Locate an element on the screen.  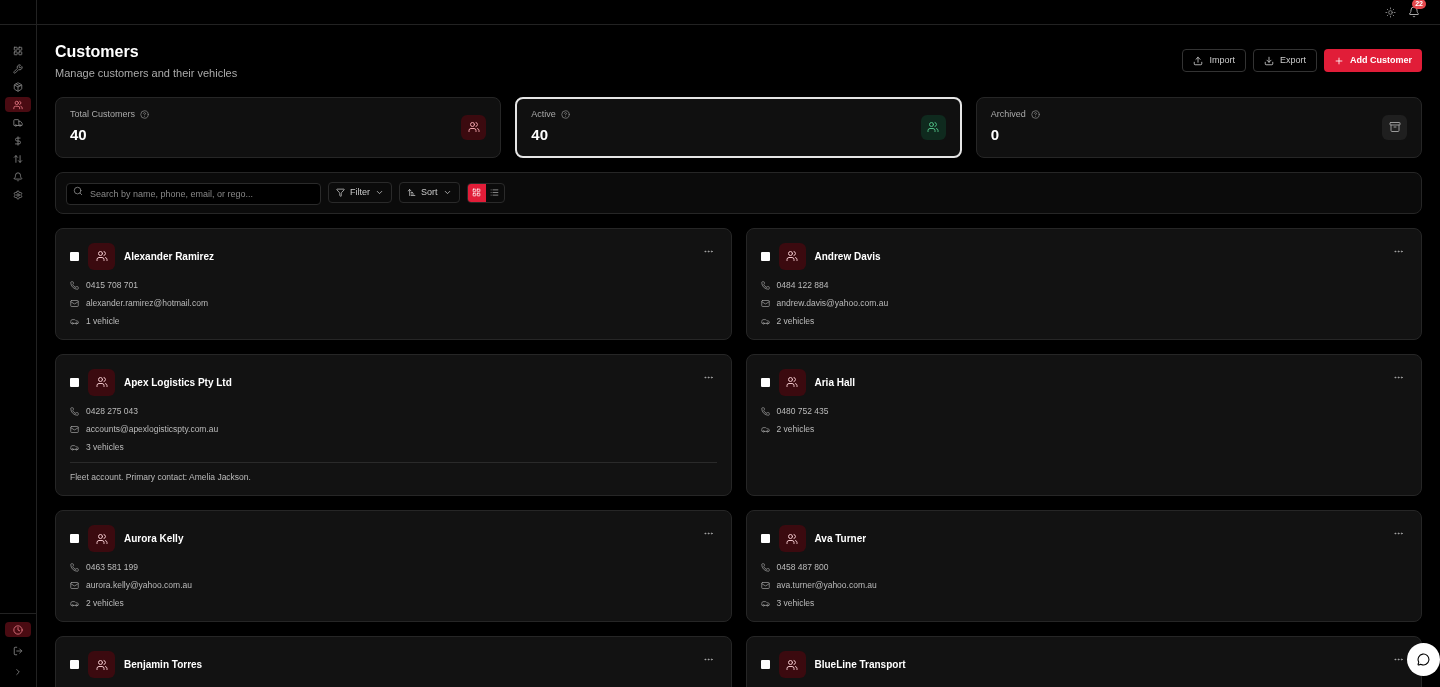
upload-icon is located at coordinates (1198, 60).